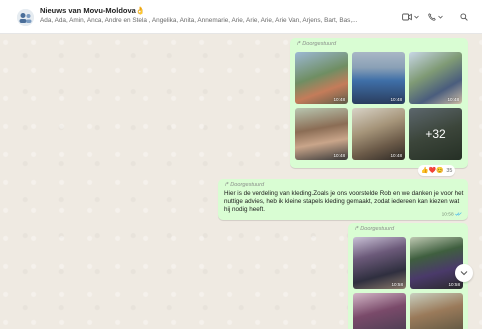  I want to click on search-icon, so click(464, 17).